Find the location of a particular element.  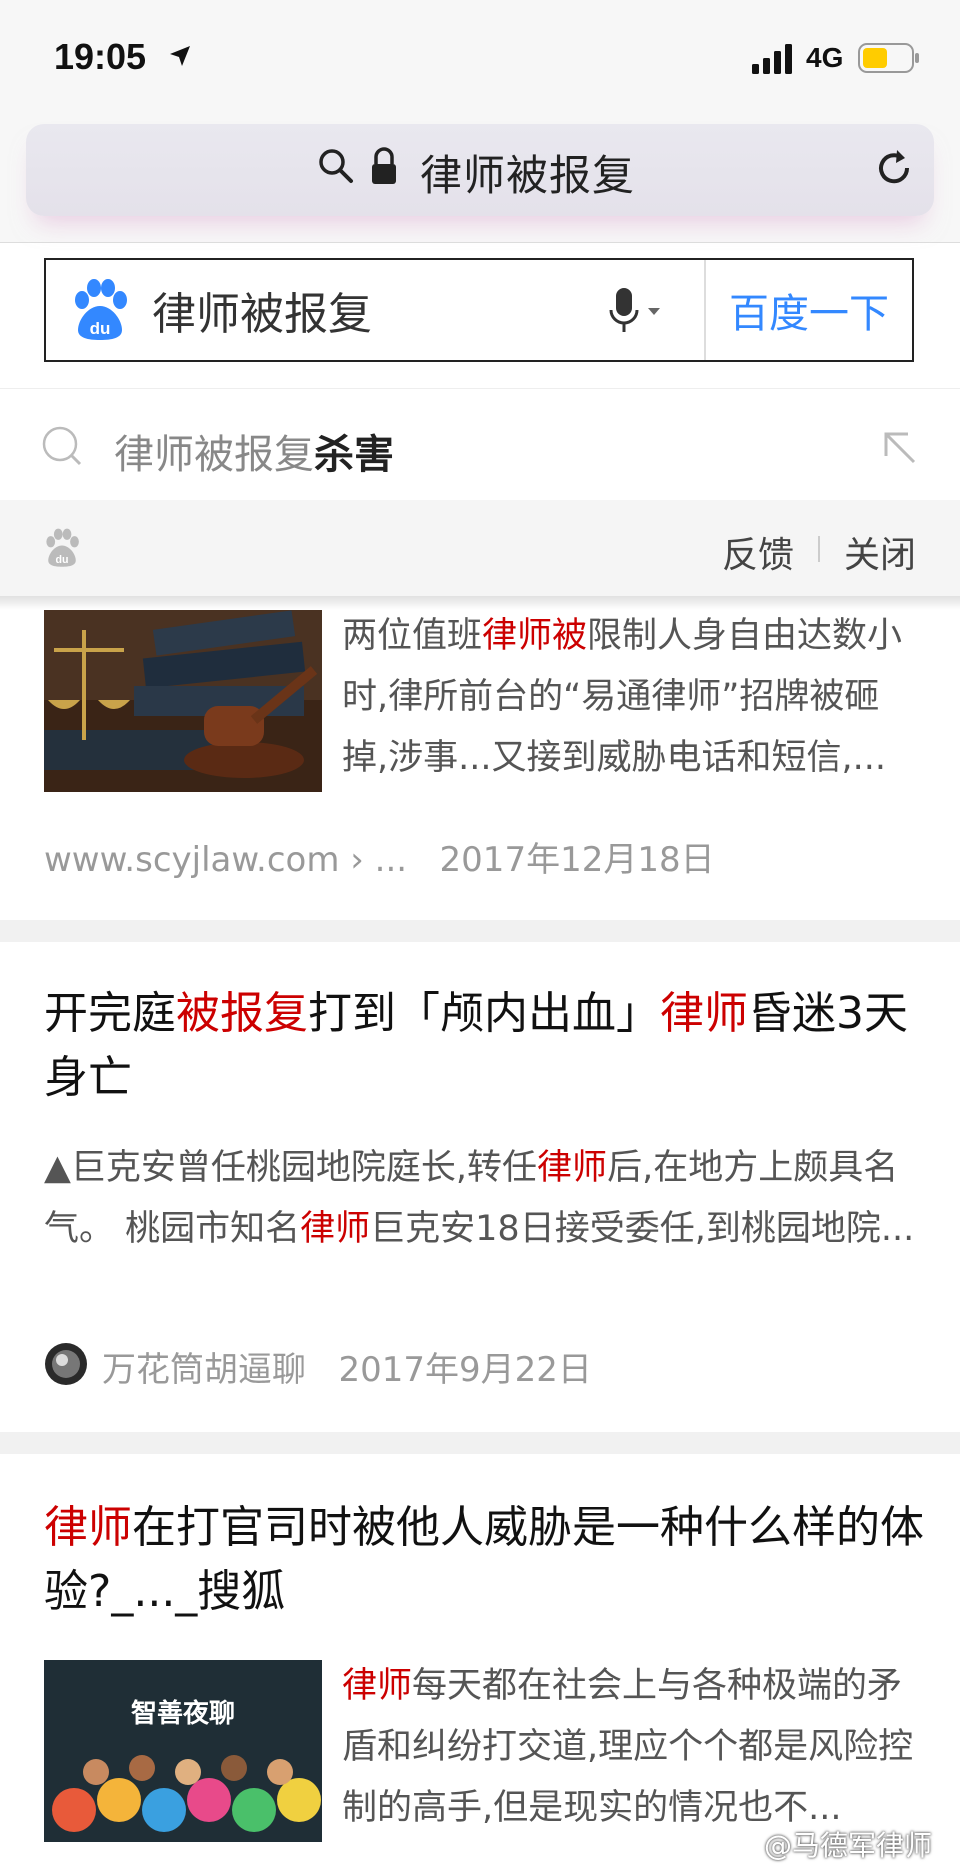

result-thumbnail: 智善夜聊 is located at coordinates (183, 1751).